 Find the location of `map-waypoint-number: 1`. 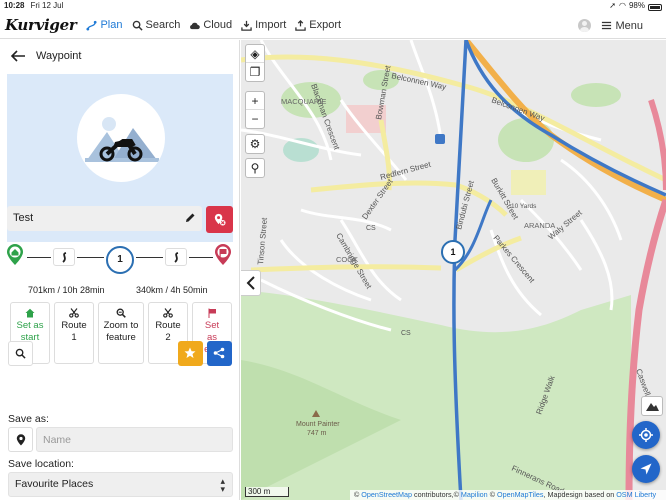

map-waypoint-number: 1 is located at coordinates (452, 252).